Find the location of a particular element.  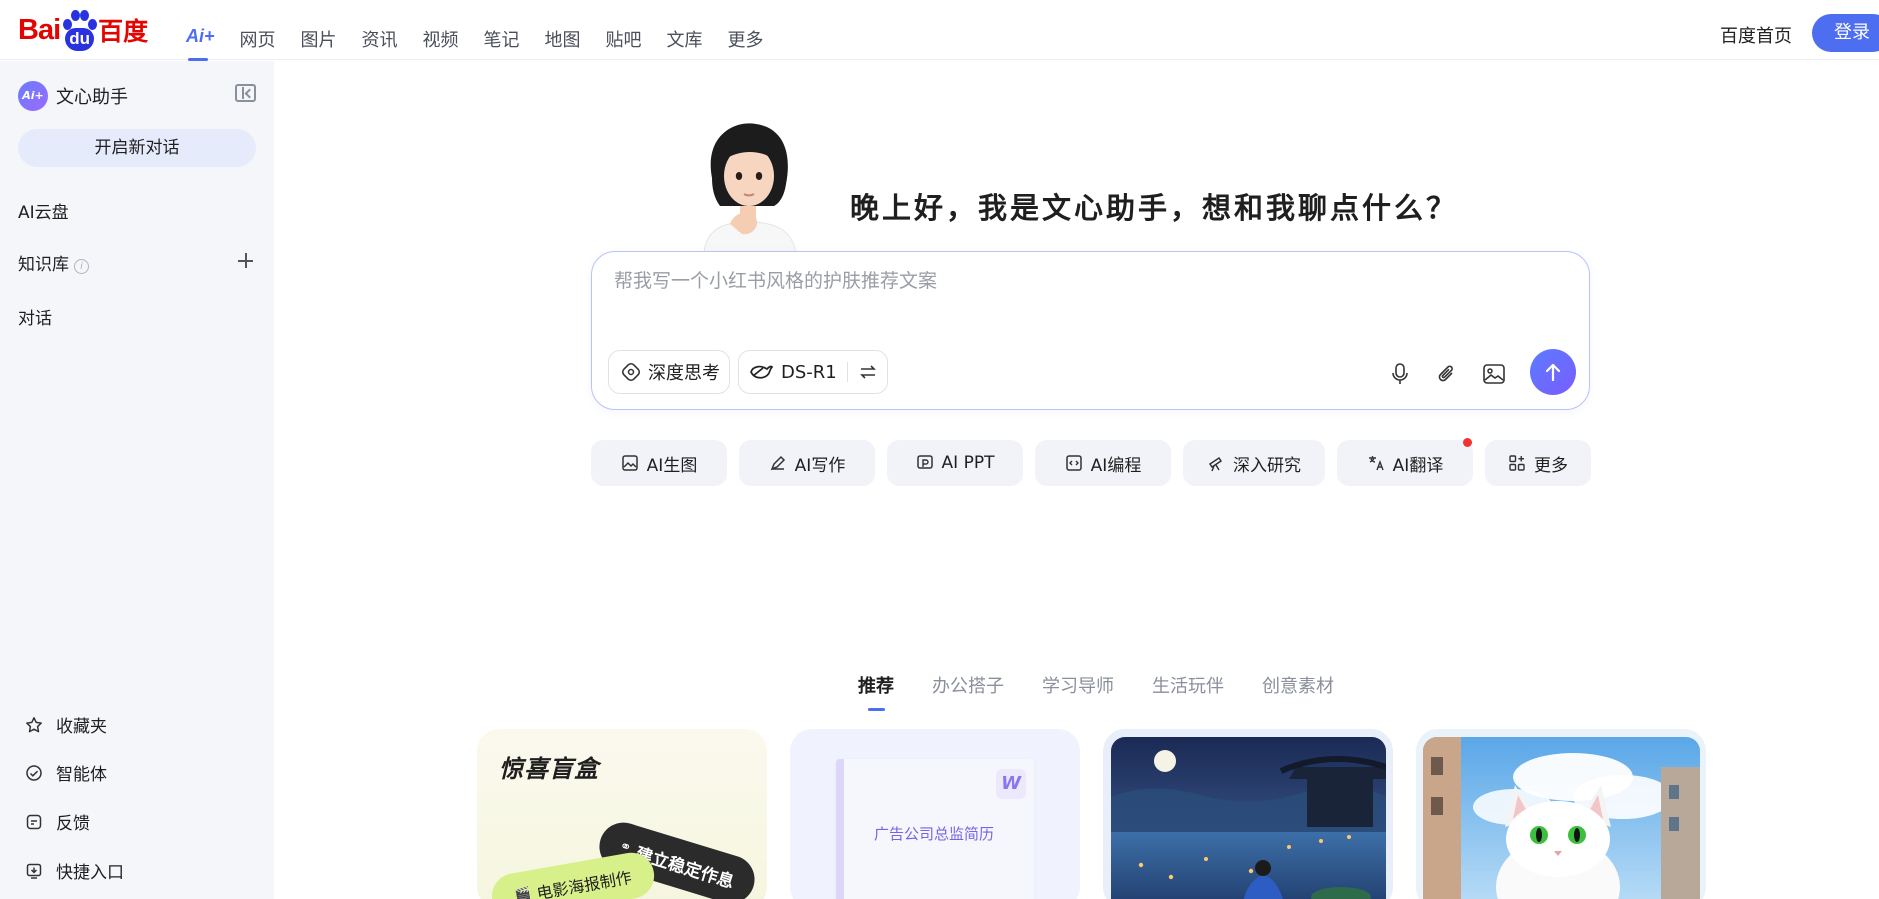

chat-input is located at coordinates (1064, 286).